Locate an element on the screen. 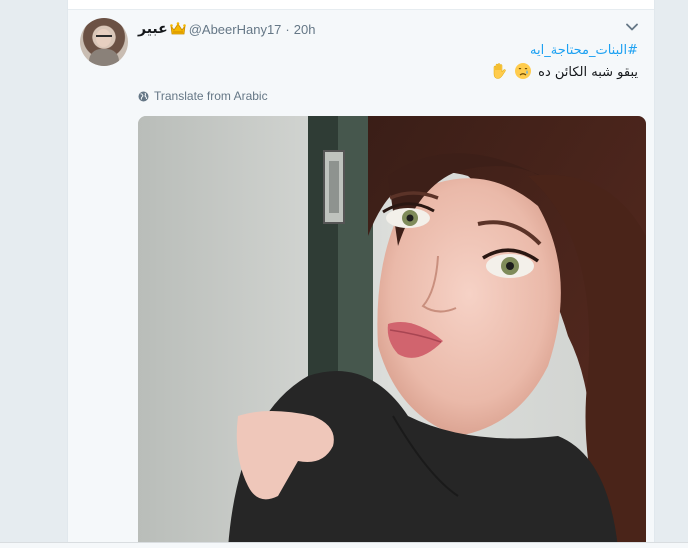 This screenshot has width=688, height=548. globe-icon is located at coordinates (143, 96).